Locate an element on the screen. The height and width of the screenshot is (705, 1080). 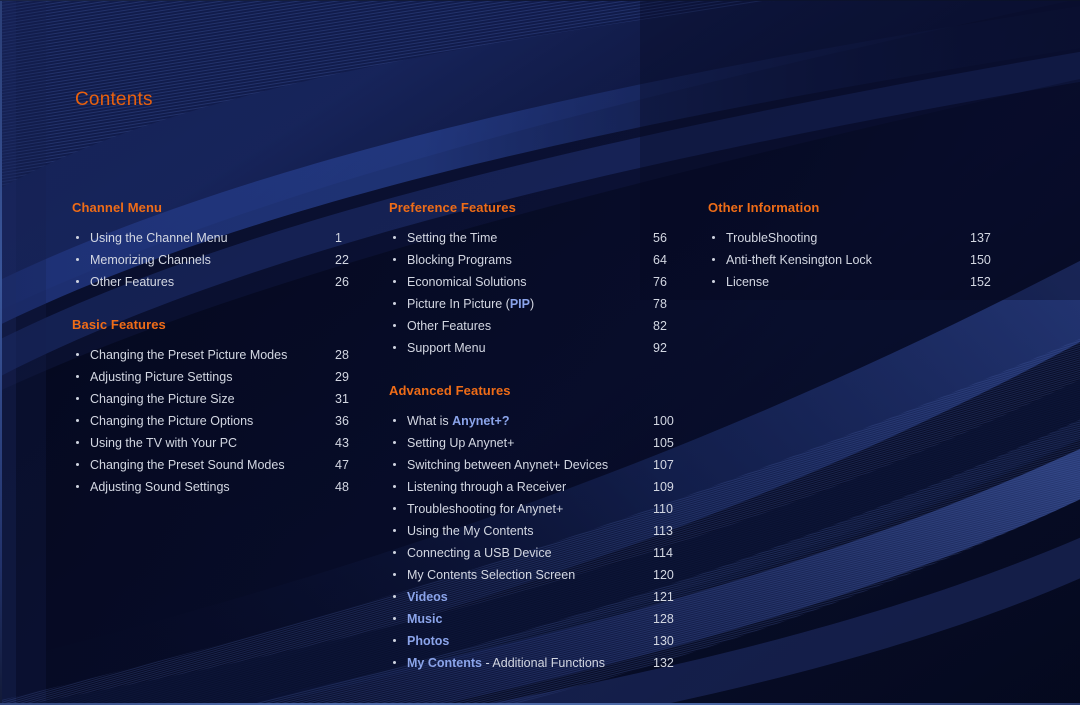
toc-entry: My Contents Selection Screen 120 is located at coordinates (539, 575).